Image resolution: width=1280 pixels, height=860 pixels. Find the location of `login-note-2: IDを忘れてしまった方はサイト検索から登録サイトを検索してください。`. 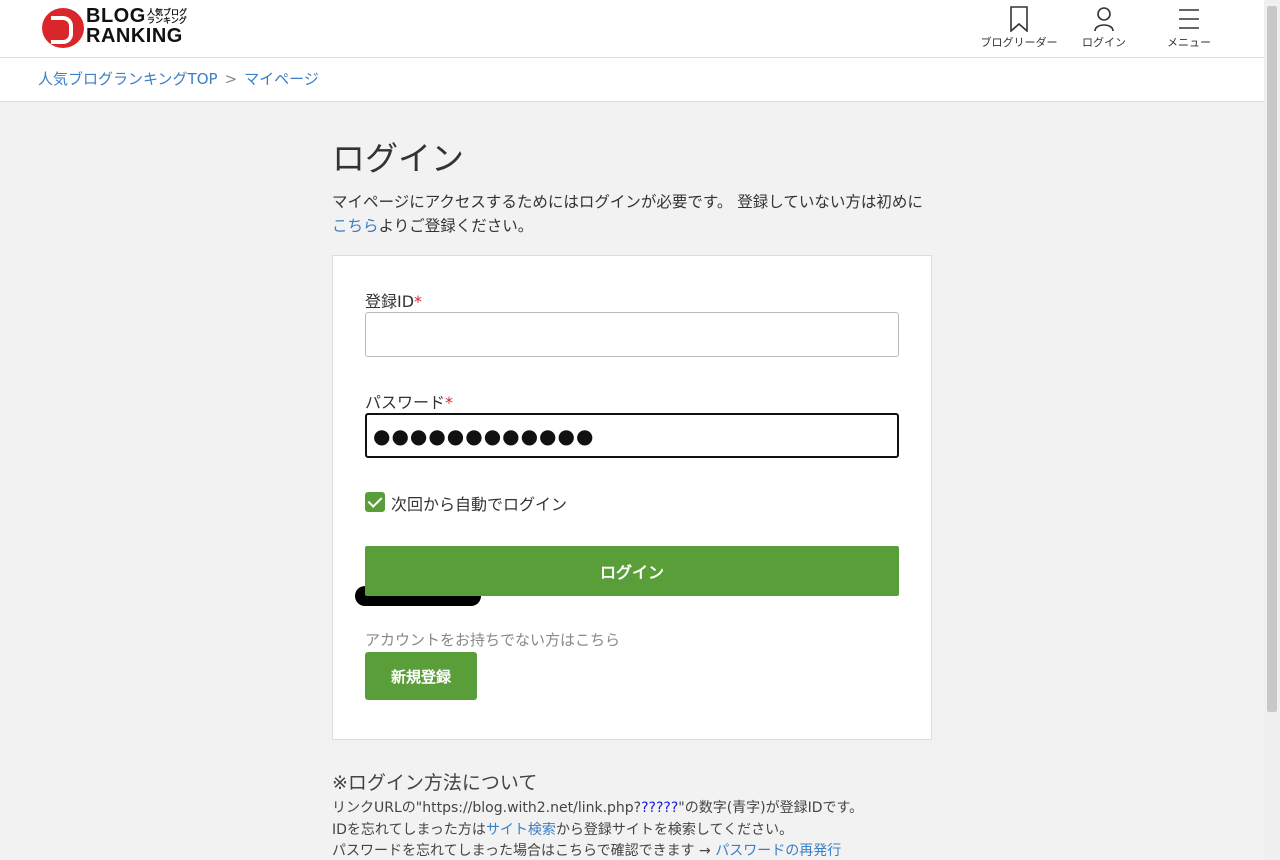

login-note-2: IDを忘れてしまった方はサイト検索から登録サイトを検索してください。 is located at coordinates (562, 829).